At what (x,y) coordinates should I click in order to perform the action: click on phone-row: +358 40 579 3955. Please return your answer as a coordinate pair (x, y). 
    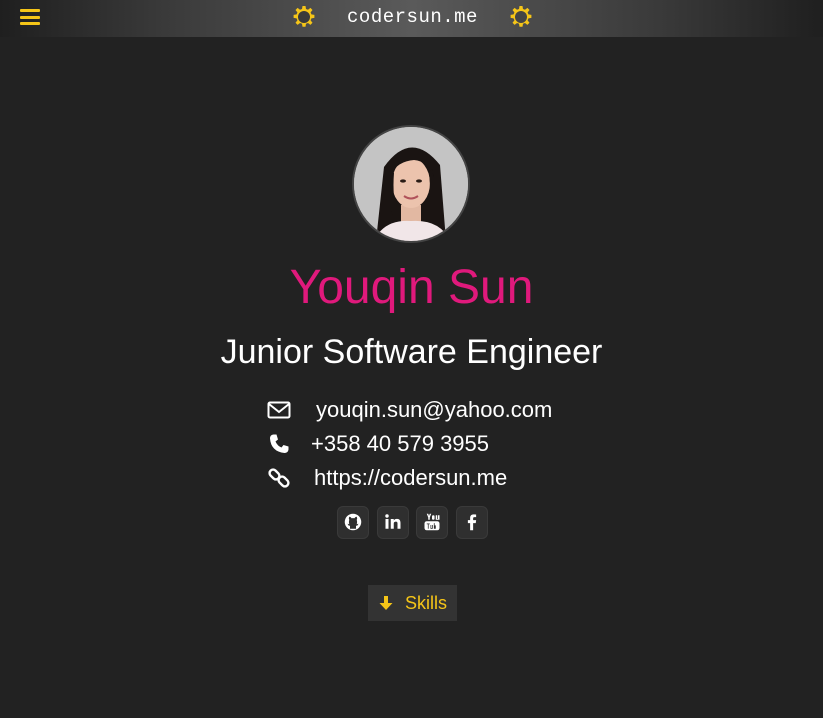
    Looking at the image, I should click on (397, 444).